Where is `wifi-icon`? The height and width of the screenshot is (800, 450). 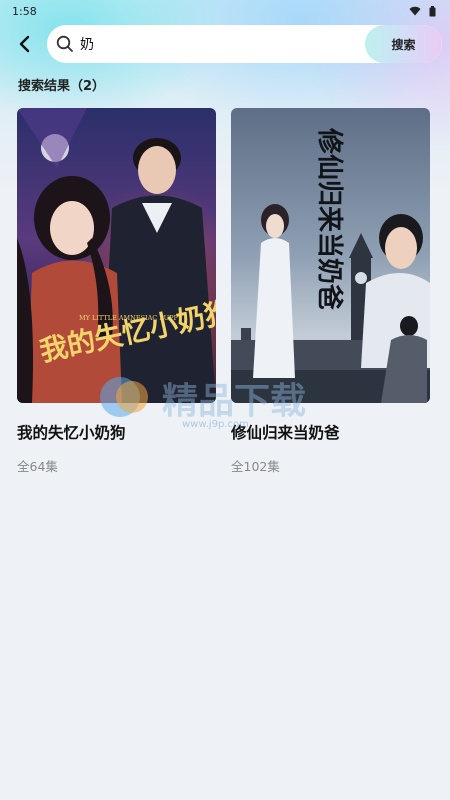
wifi-icon is located at coordinates (415, 11).